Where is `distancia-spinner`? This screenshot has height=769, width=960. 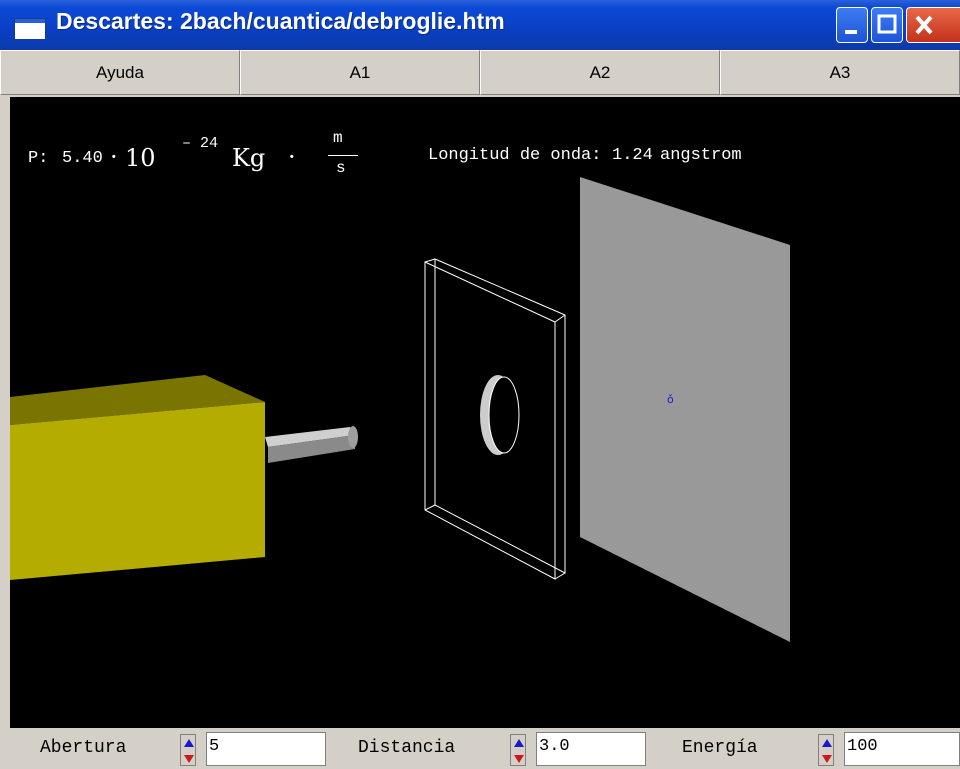
distancia-spinner is located at coordinates (518, 750).